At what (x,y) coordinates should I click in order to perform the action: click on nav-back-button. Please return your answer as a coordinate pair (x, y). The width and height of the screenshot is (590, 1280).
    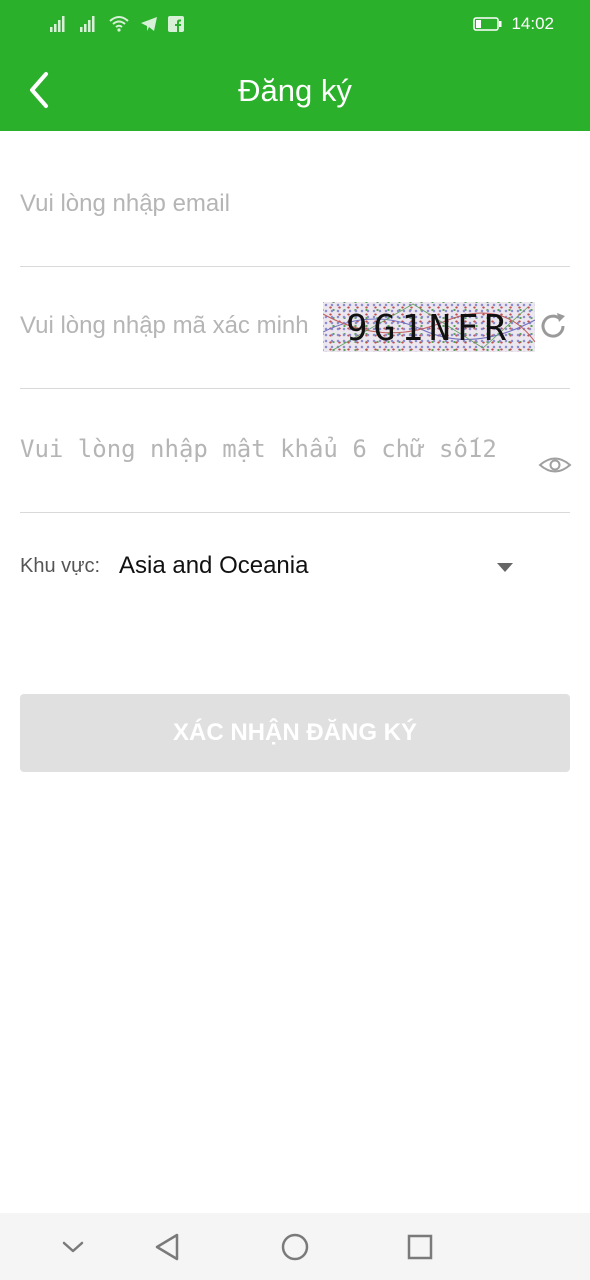
    Looking at the image, I should click on (168, 1247).